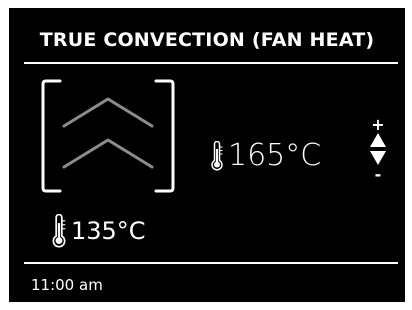 This screenshot has height=310, width=412. I want to click on decrease-button: -, so click(378, 166).